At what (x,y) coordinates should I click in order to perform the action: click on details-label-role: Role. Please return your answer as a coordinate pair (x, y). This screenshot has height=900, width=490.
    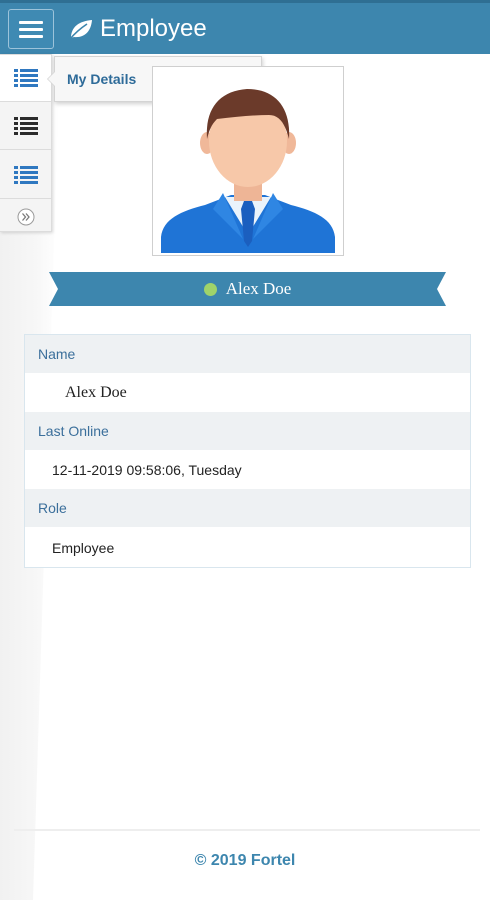
    Looking at the image, I should click on (247, 508).